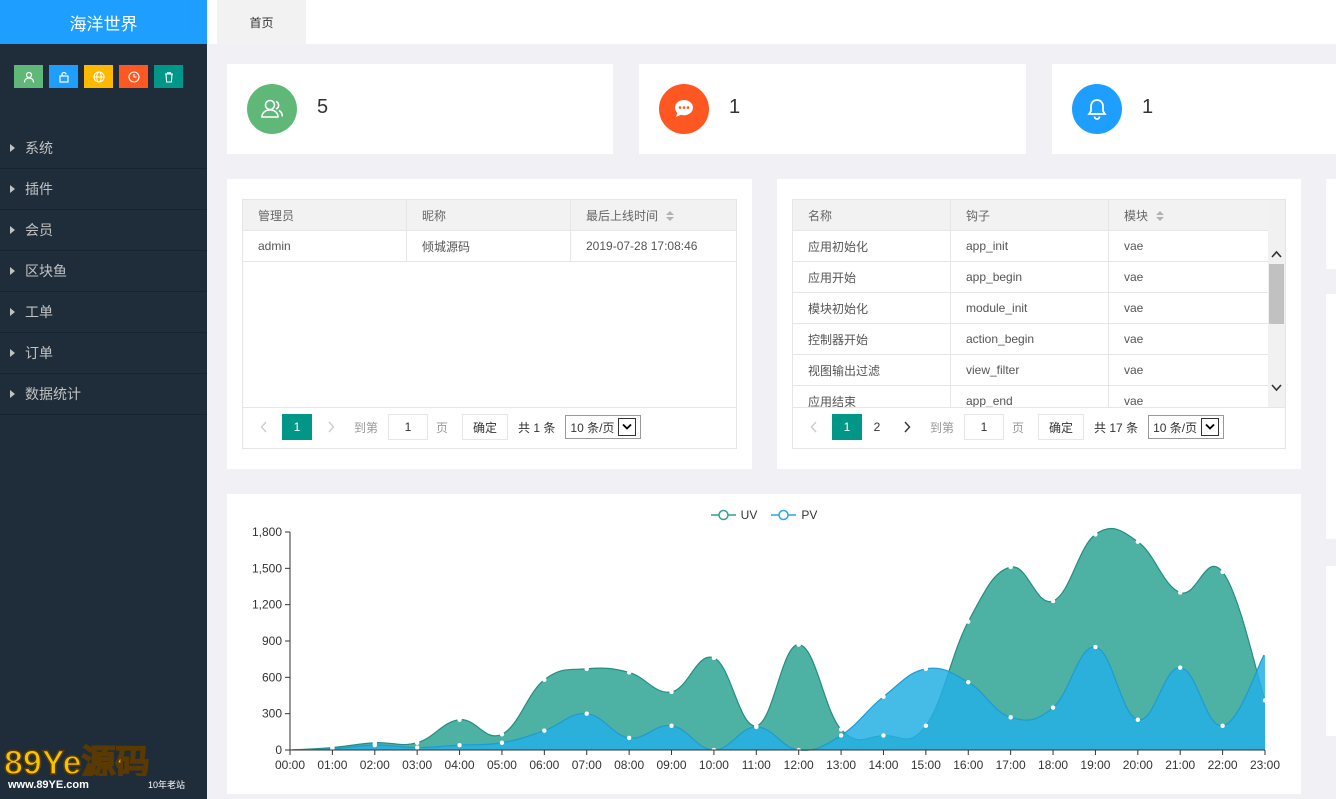 This screenshot has height=799, width=1336. Describe the element at coordinates (684, 109) in the screenshot. I see `message-icon` at that location.